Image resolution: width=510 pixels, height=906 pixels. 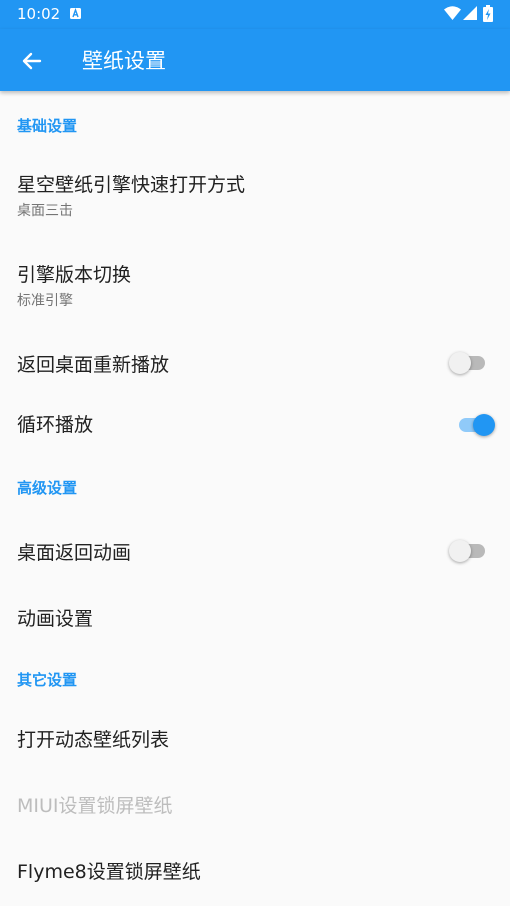 I want to click on pref-title: 引擎版本切换, so click(x=74, y=275).